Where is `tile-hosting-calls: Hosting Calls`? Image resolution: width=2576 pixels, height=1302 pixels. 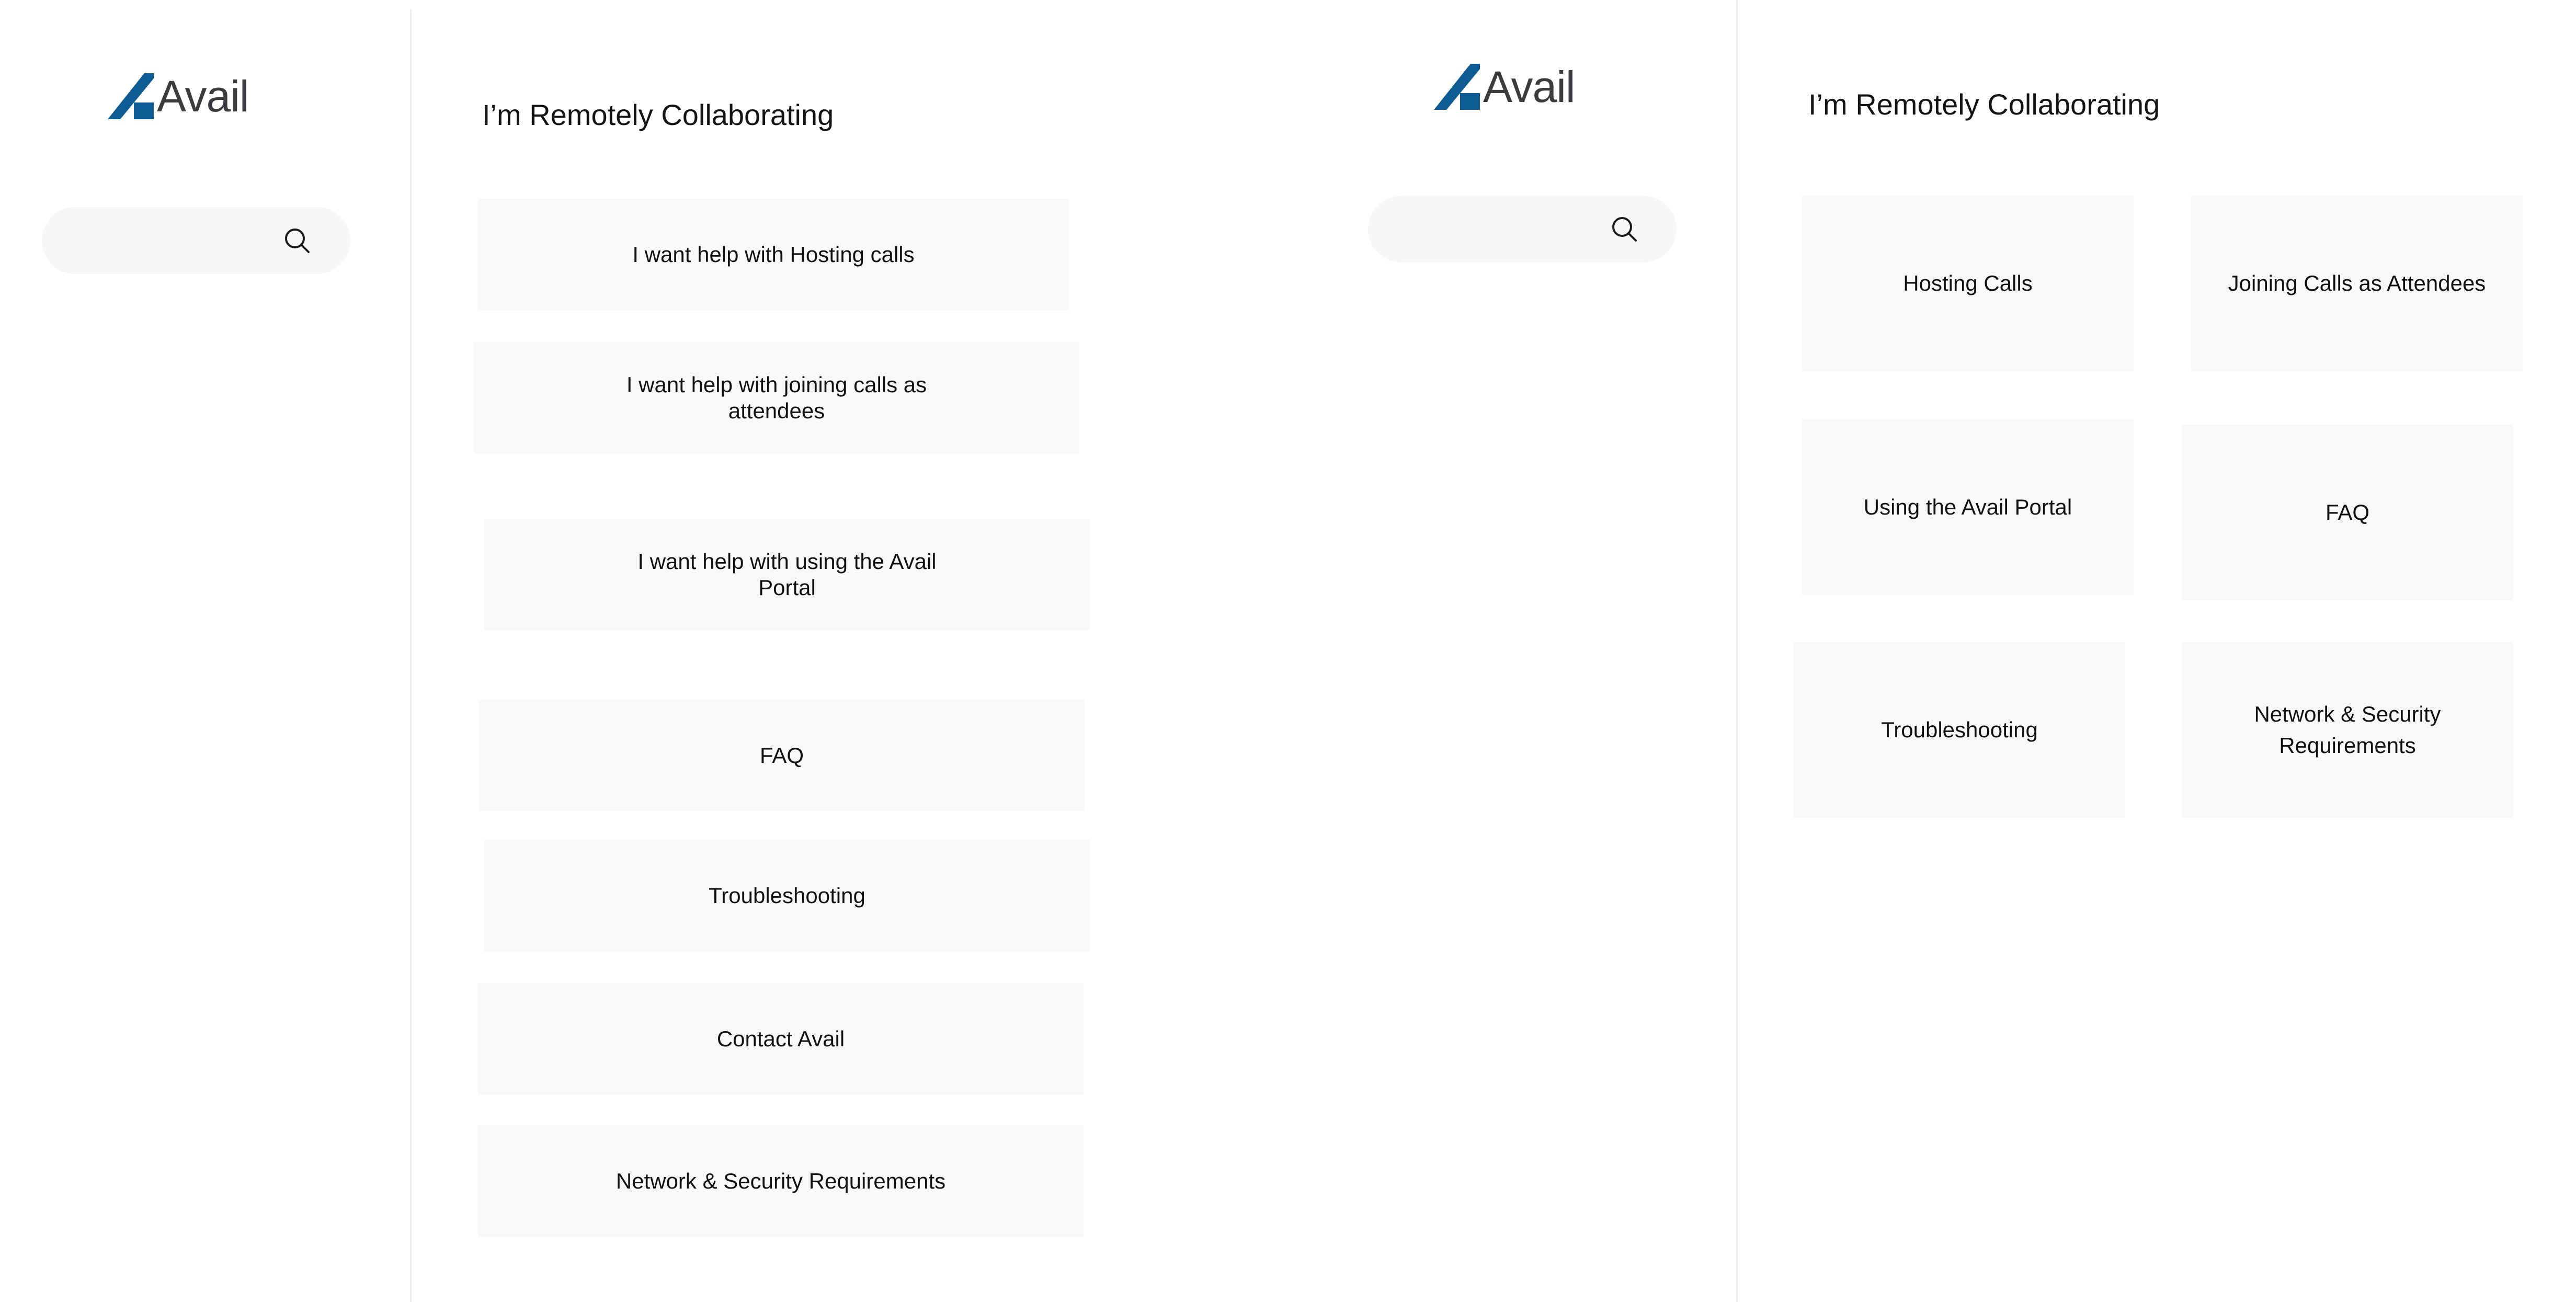
tile-hosting-calls: Hosting Calls is located at coordinates (1968, 284).